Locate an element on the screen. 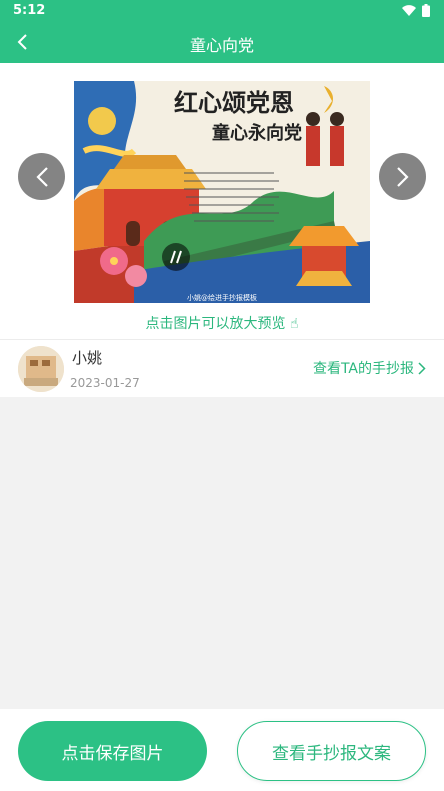 The width and height of the screenshot is (444, 791). status-time: 5:12 is located at coordinates (29, 10).